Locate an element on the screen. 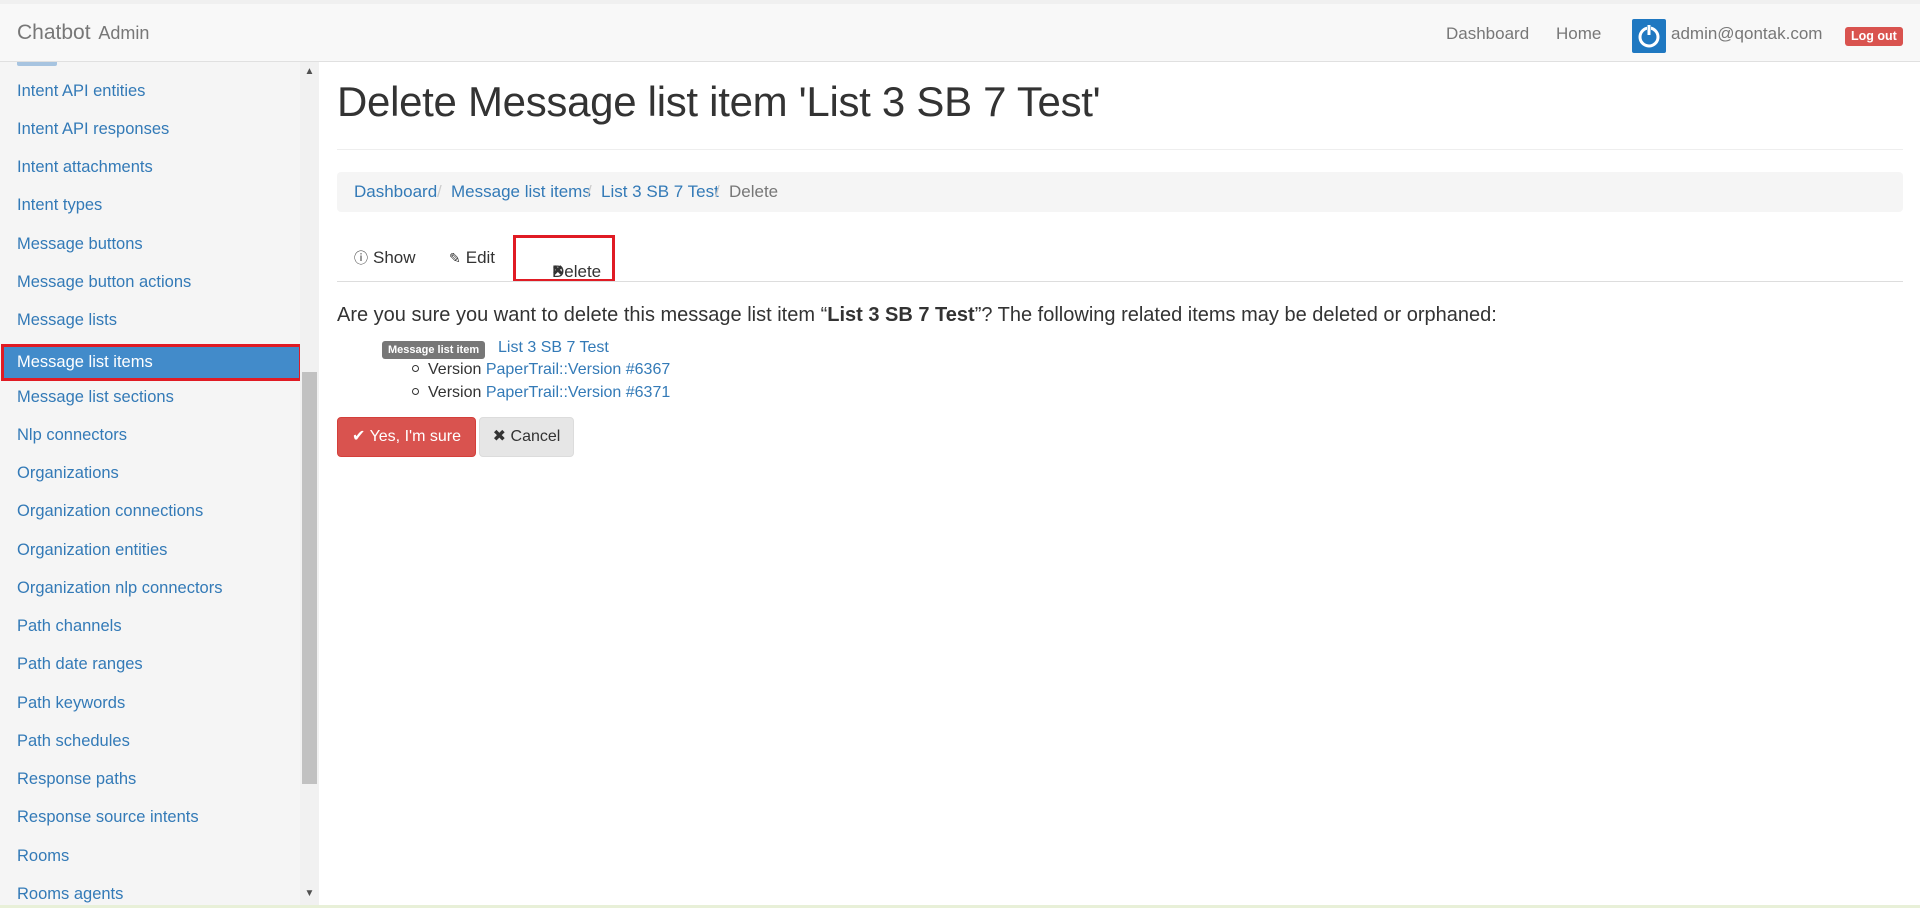 Image resolution: width=1920 pixels, height=908 pixels. sidebar-item-message-list-items: Message list items is located at coordinates (150, 362).